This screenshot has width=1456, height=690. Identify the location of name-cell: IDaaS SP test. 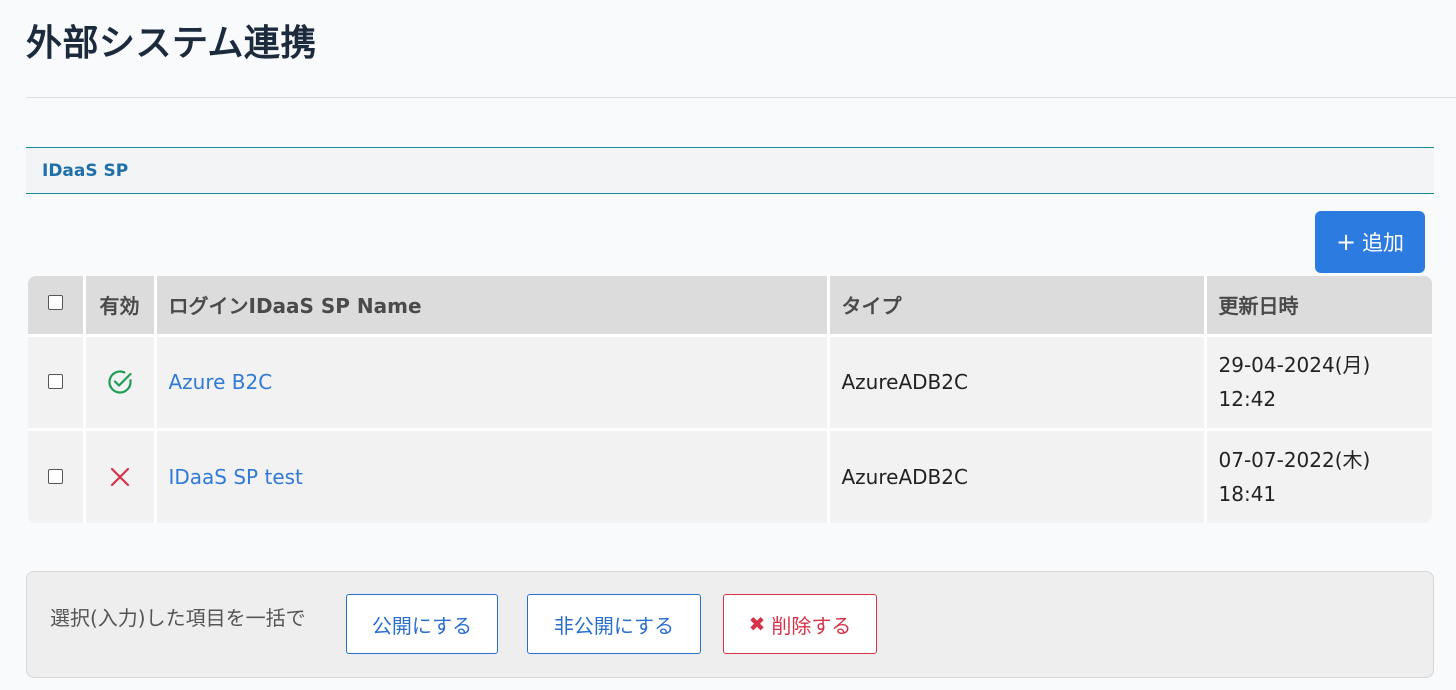
(492, 476).